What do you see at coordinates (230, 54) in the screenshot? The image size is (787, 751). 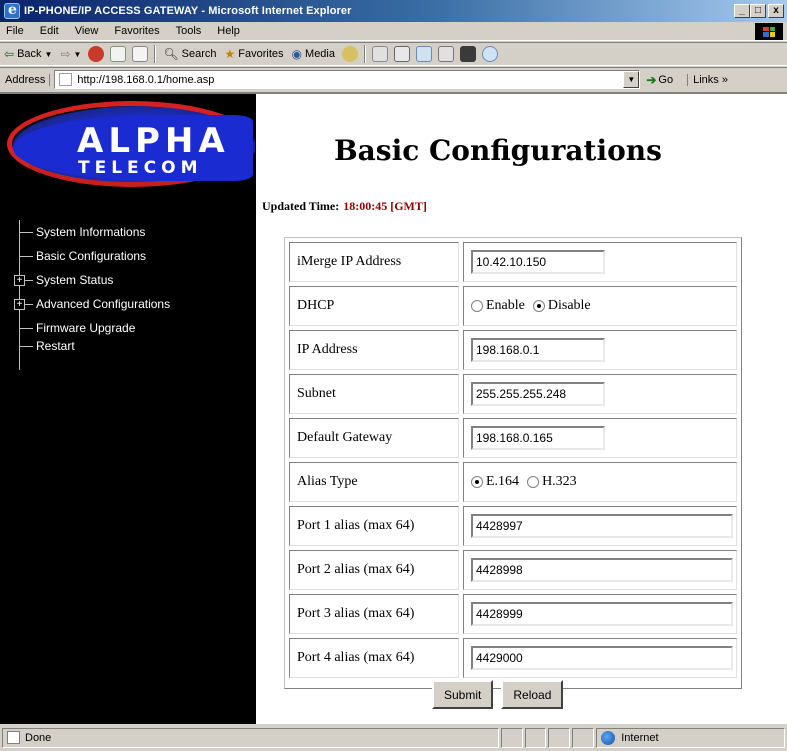 I see `favorites-icon: ★` at bounding box center [230, 54].